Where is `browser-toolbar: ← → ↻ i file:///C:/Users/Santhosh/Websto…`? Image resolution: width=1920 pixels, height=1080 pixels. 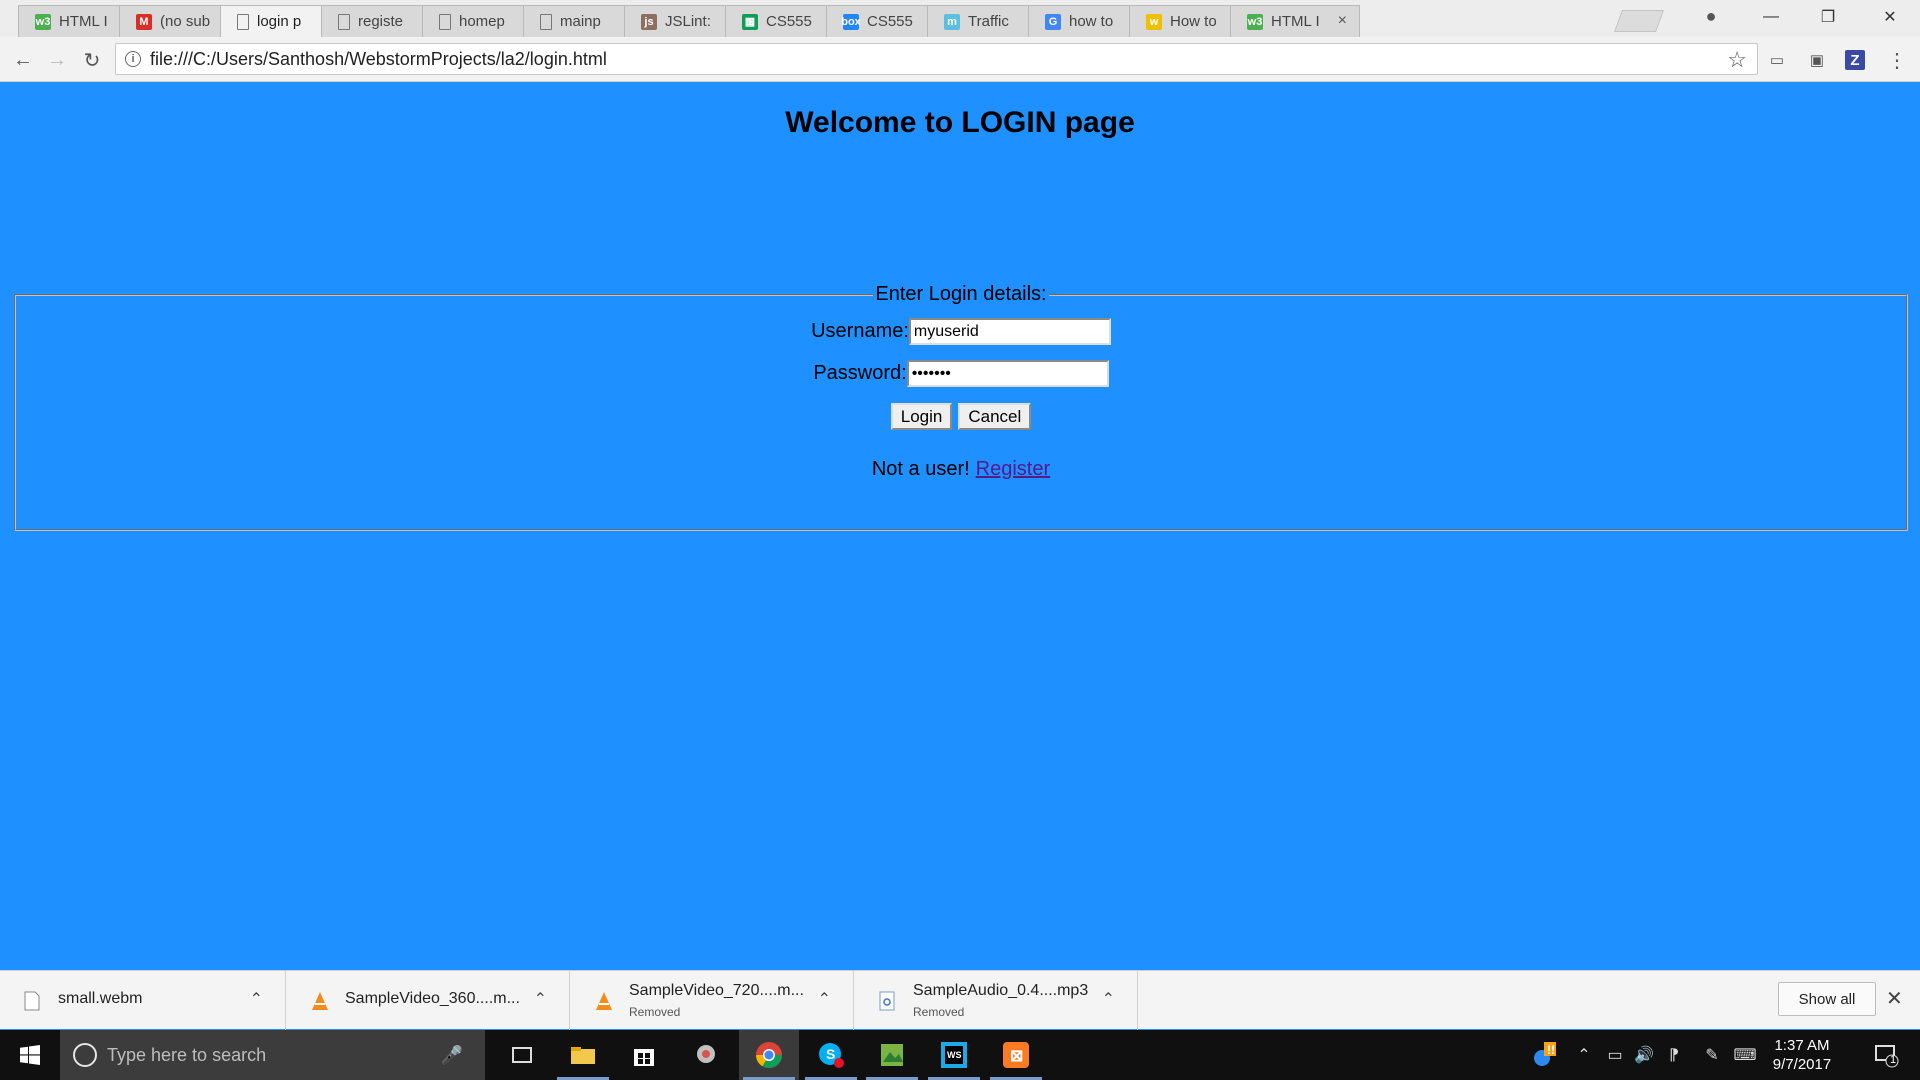 browser-toolbar: ← → ↻ i file:///C:/Users/Santhosh/Websto… is located at coordinates (960, 59).